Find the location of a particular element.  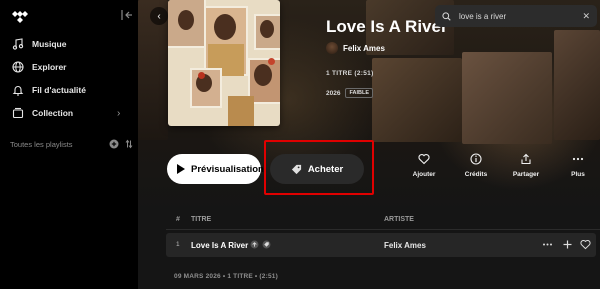

tidal-logo-icon is located at coordinates (20, 16).